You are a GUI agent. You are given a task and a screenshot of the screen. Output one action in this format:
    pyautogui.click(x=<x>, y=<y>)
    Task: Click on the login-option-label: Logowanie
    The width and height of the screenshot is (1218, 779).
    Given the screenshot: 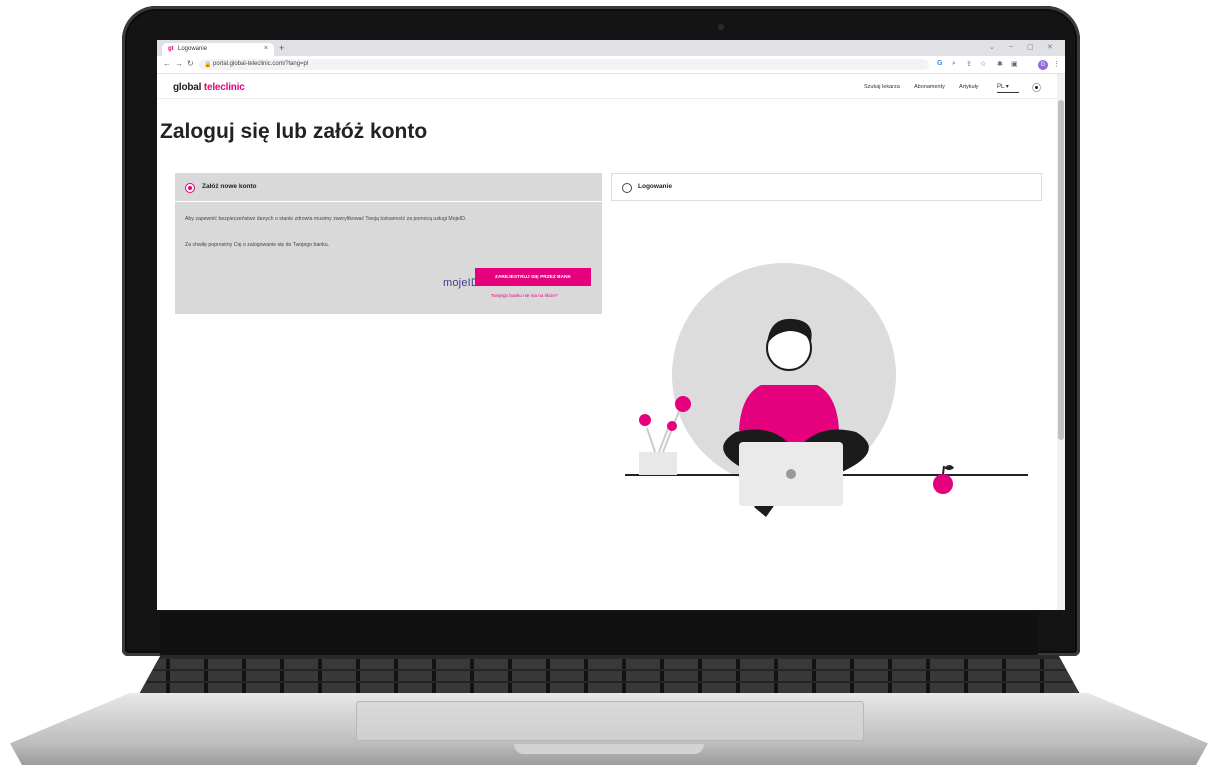 What is the action you would take?
    pyautogui.click(x=655, y=186)
    